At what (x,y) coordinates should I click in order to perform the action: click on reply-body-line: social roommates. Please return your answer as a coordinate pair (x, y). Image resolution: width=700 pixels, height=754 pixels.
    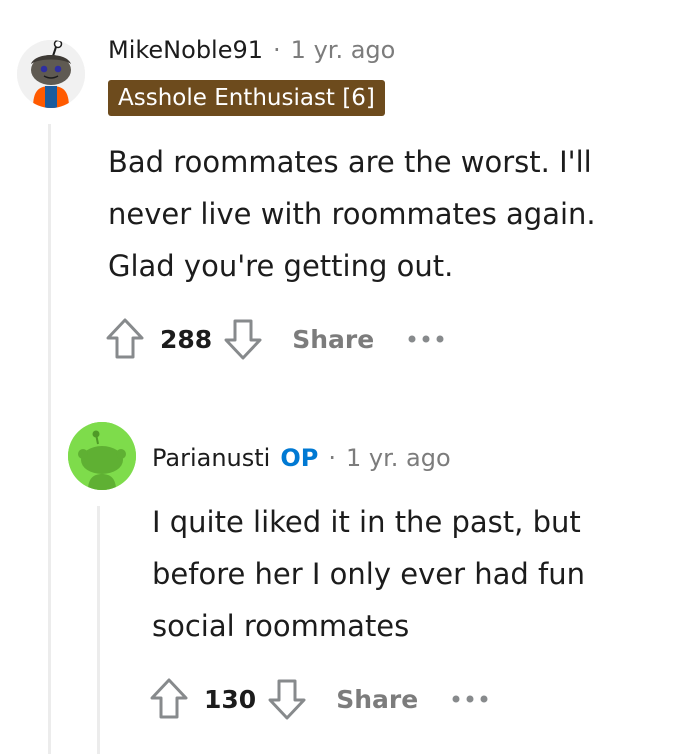
    Looking at the image, I should click on (281, 626).